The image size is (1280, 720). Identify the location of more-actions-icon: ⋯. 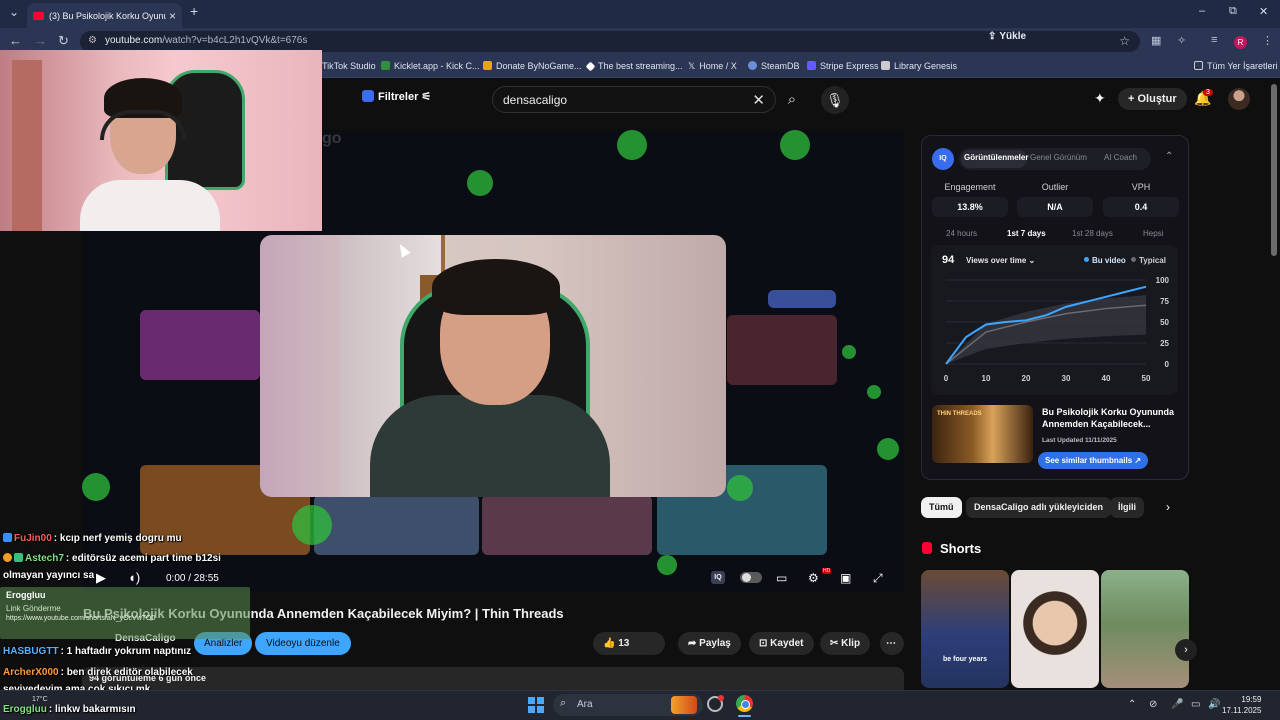
(892, 643).